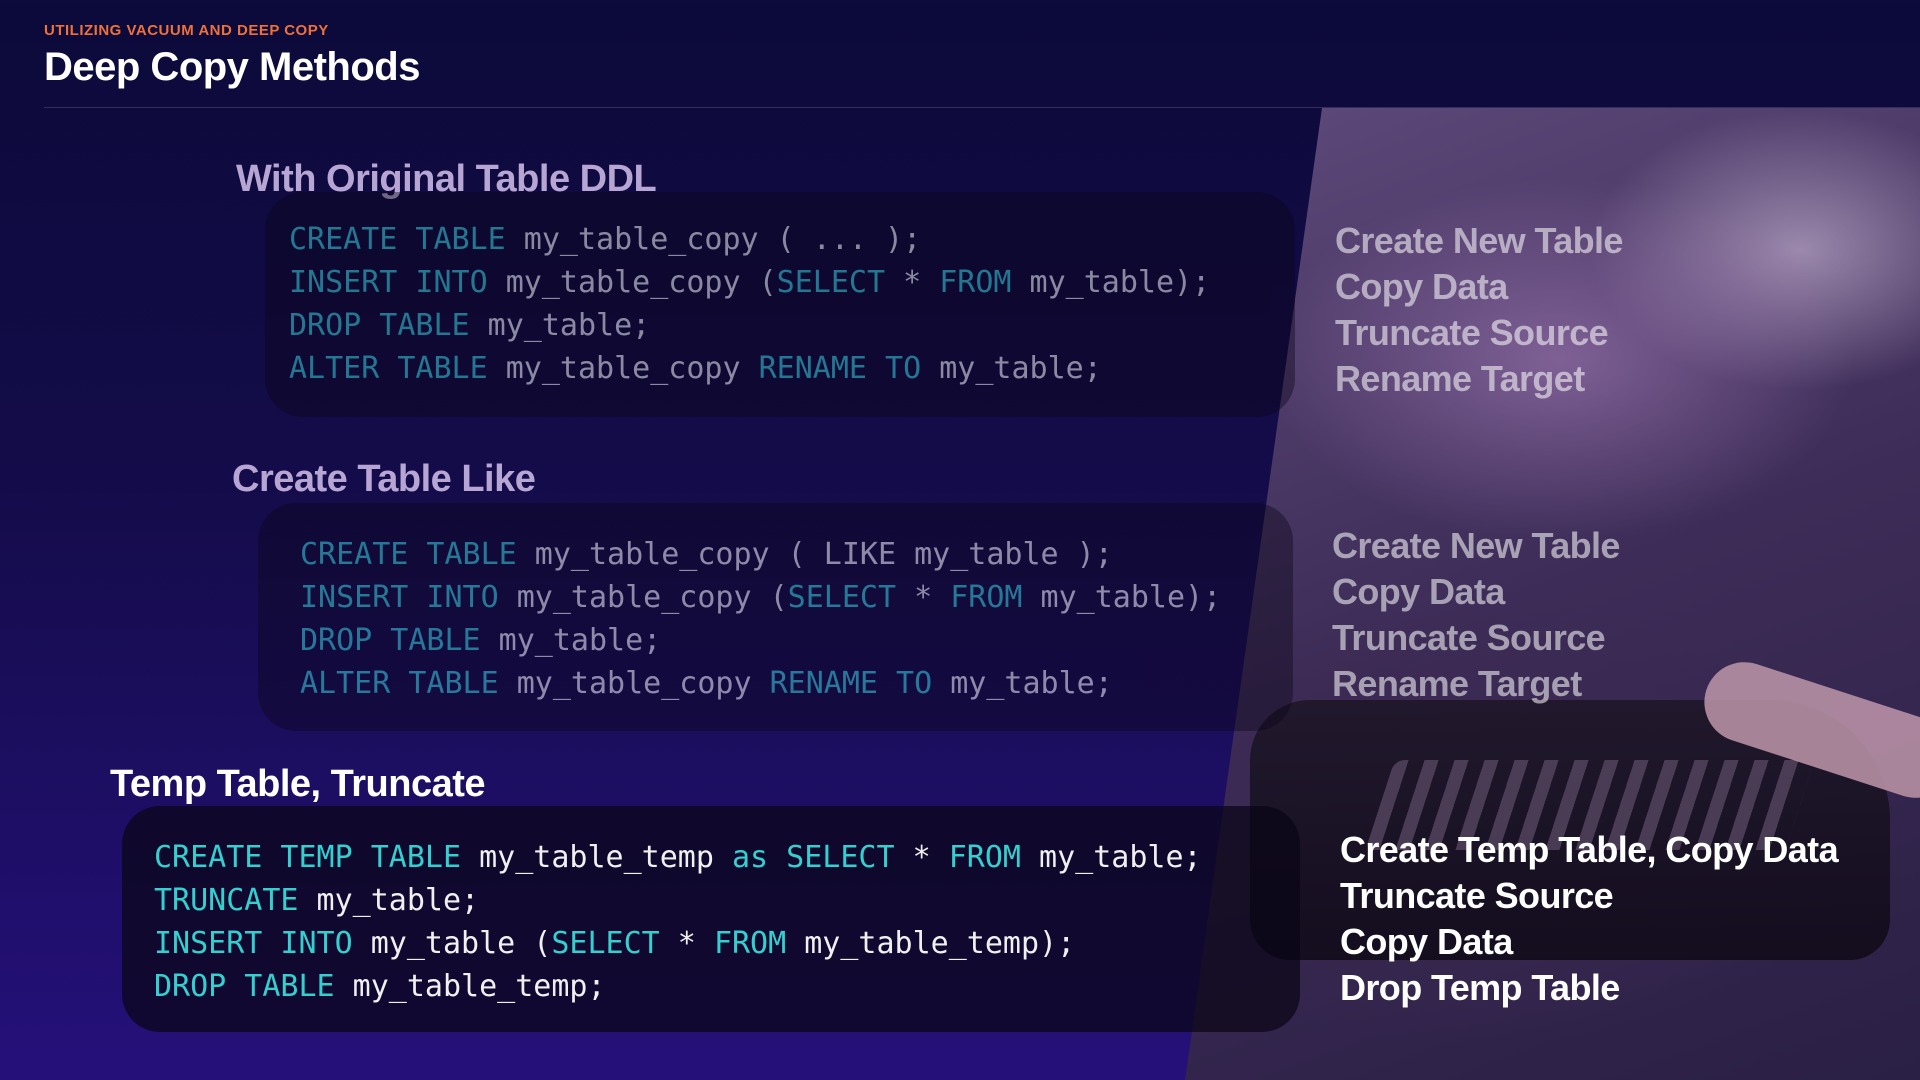  I want to click on code-line: TRUNCATE my_table;, so click(715, 900).